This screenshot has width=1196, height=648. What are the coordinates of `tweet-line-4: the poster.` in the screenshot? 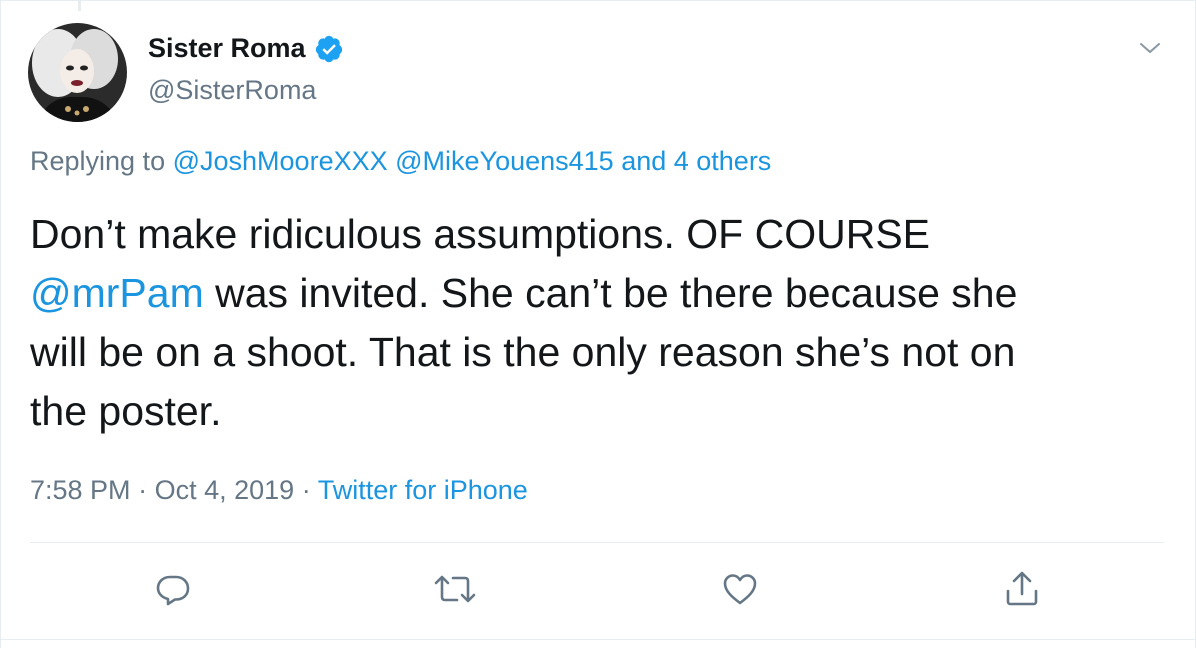 It's located at (126, 411).